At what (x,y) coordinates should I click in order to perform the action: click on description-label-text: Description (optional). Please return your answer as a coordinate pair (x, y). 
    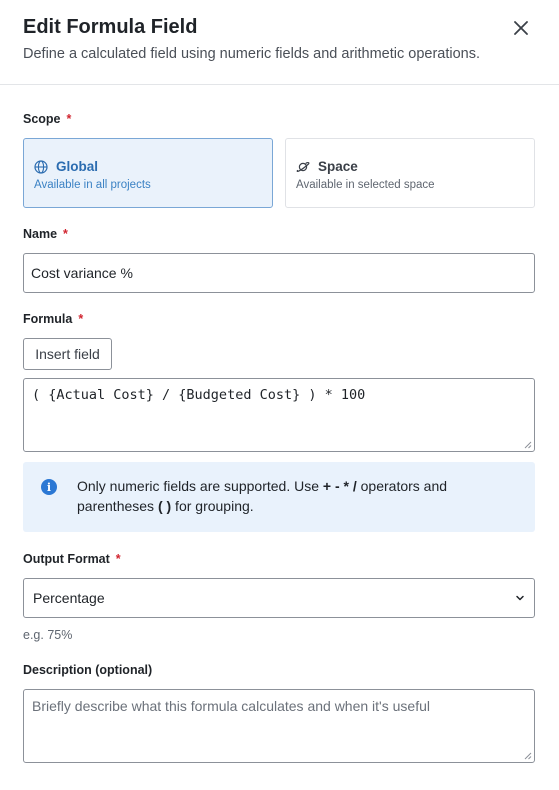
    Looking at the image, I should click on (88, 670).